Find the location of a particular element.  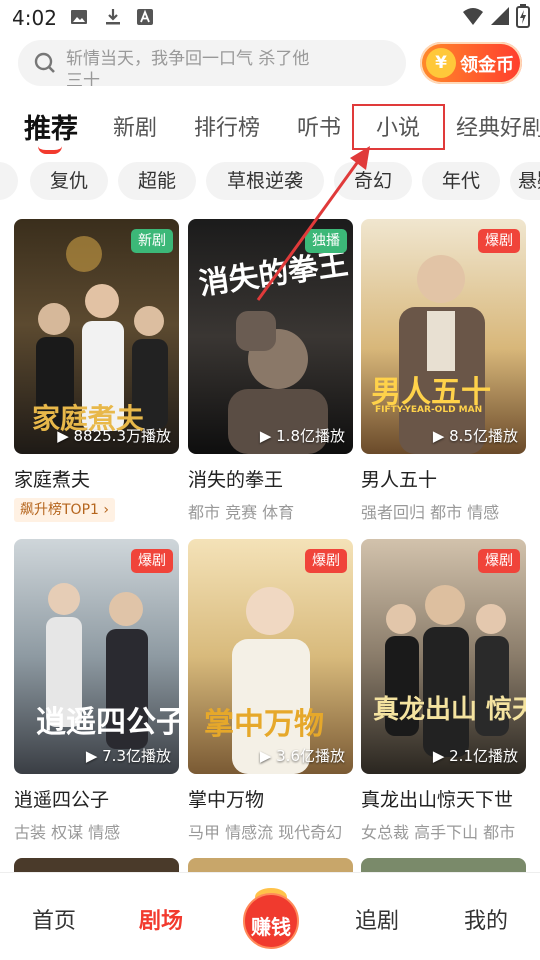

drama-card: 逍遥四公子 爆剧 ▶ 7.3亿播放 逍遥四公子 古装 权谋 情感 is located at coordinates (96, 694).